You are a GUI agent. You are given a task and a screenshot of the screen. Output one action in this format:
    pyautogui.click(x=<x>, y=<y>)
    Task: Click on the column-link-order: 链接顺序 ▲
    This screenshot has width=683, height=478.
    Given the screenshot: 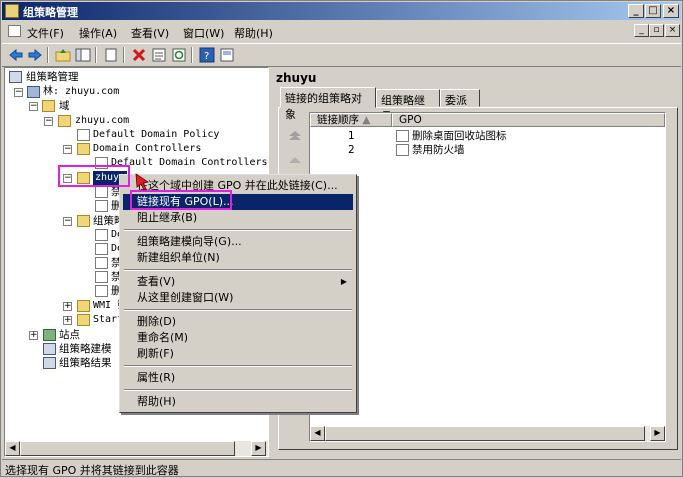 What is the action you would take?
    pyautogui.click(x=351, y=120)
    